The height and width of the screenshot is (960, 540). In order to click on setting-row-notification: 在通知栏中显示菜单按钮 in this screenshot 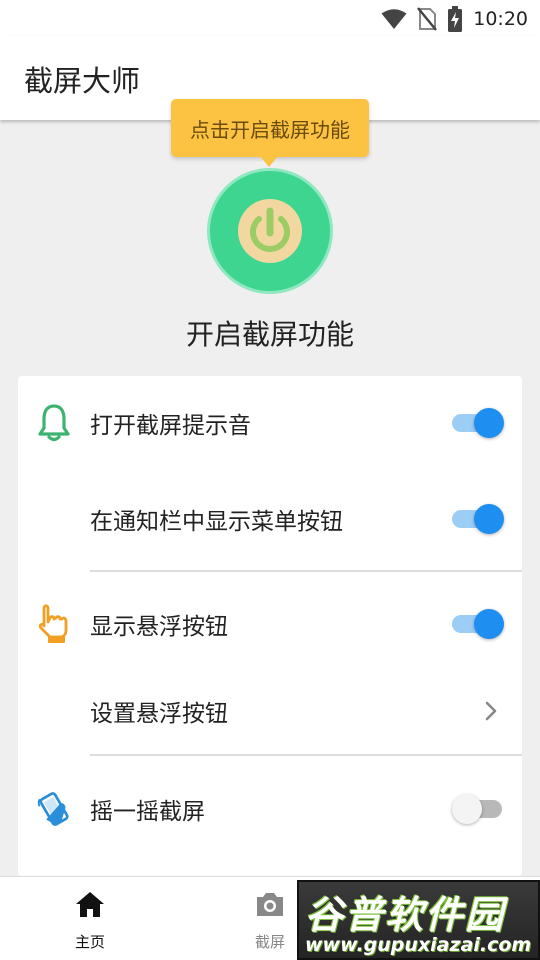, I will do `click(270, 519)`.